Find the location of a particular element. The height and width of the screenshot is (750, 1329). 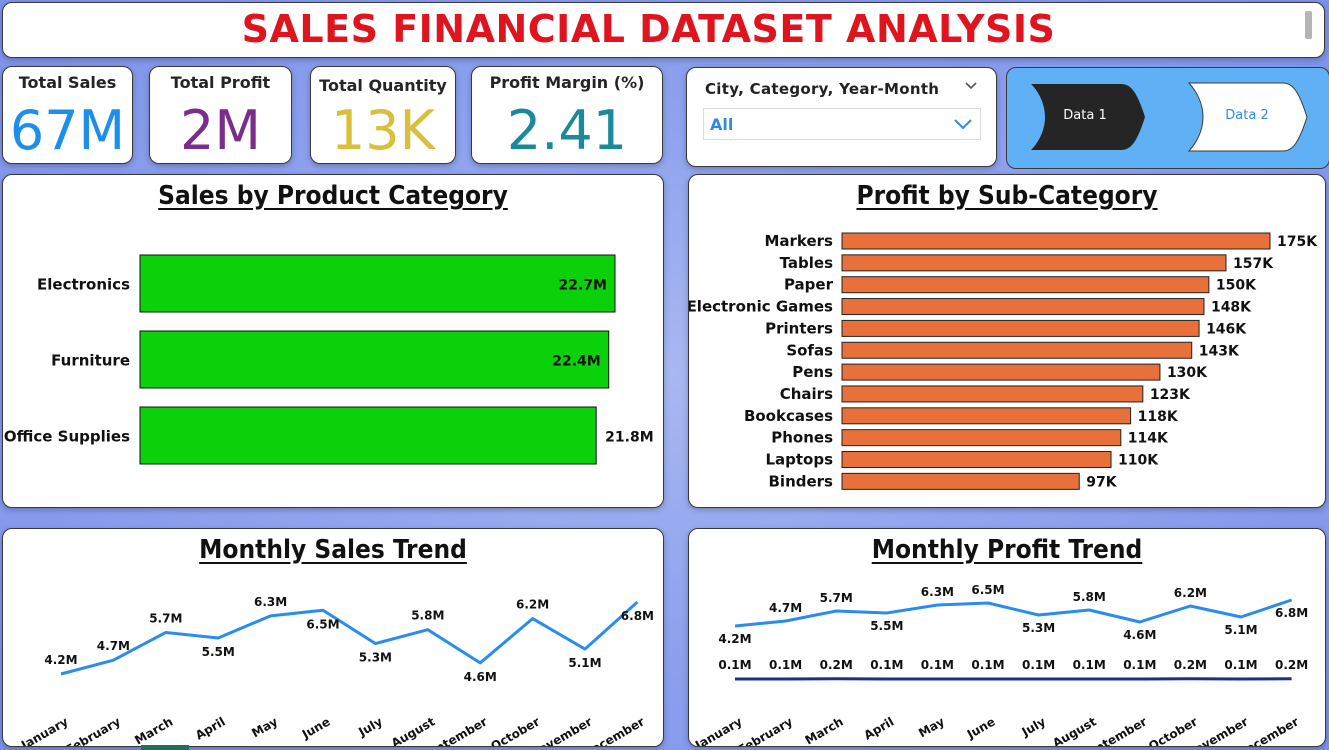

data-label: 148K is located at coordinates (1231, 308).